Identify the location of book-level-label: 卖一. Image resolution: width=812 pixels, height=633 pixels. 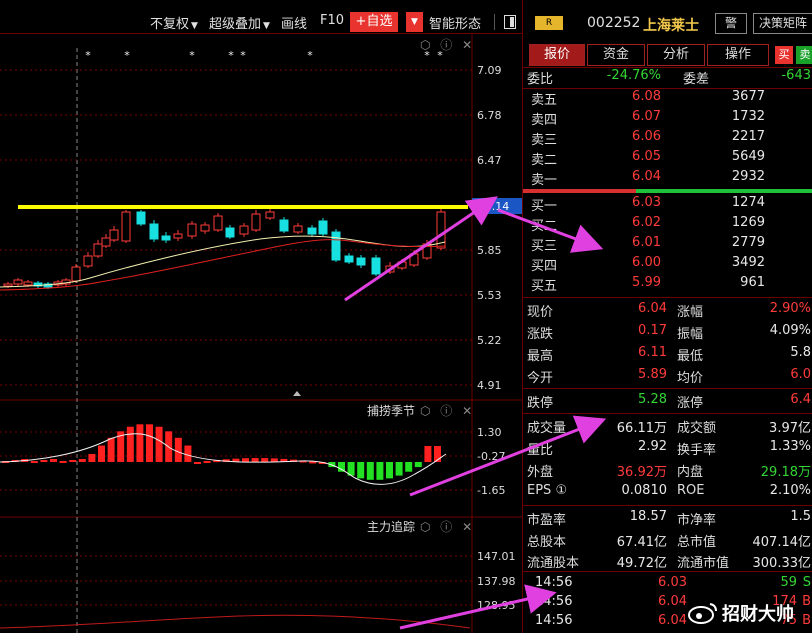
(544, 180).